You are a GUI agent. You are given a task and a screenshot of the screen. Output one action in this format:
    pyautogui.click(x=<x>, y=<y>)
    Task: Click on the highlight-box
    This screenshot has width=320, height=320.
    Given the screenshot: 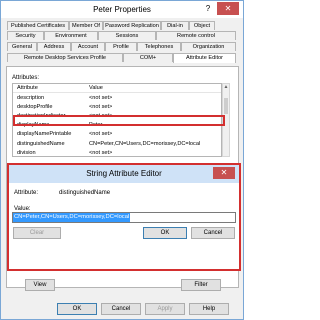 What is the action you would take?
    pyautogui.click(x=119, y=120)
    